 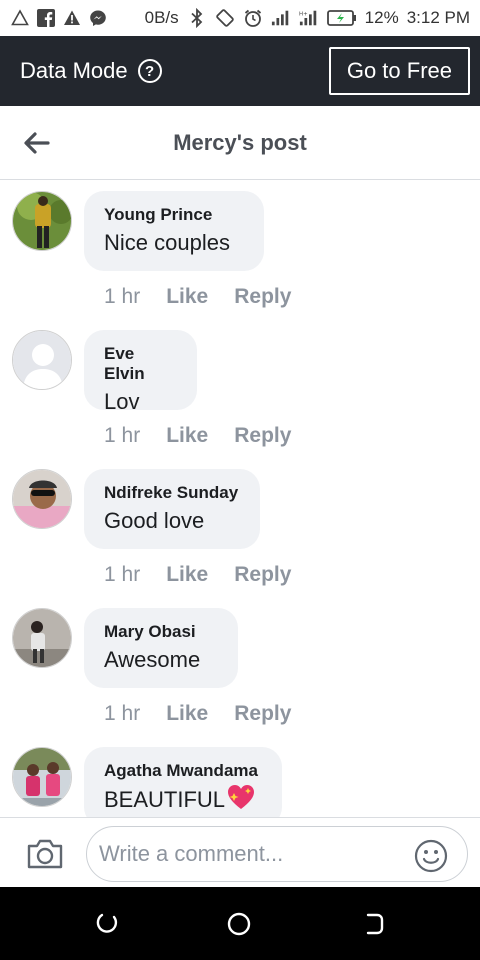 What do you see at coordinates (167, 242) in the screenshot?
I see `comment-text: Nice couples` at bounding box center [167, 242].